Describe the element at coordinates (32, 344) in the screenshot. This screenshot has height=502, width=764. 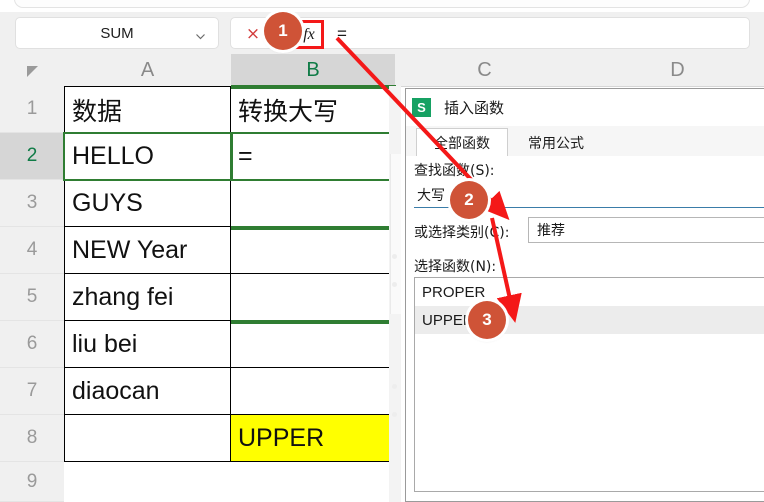
I see `row-header-6: 6` at that location.